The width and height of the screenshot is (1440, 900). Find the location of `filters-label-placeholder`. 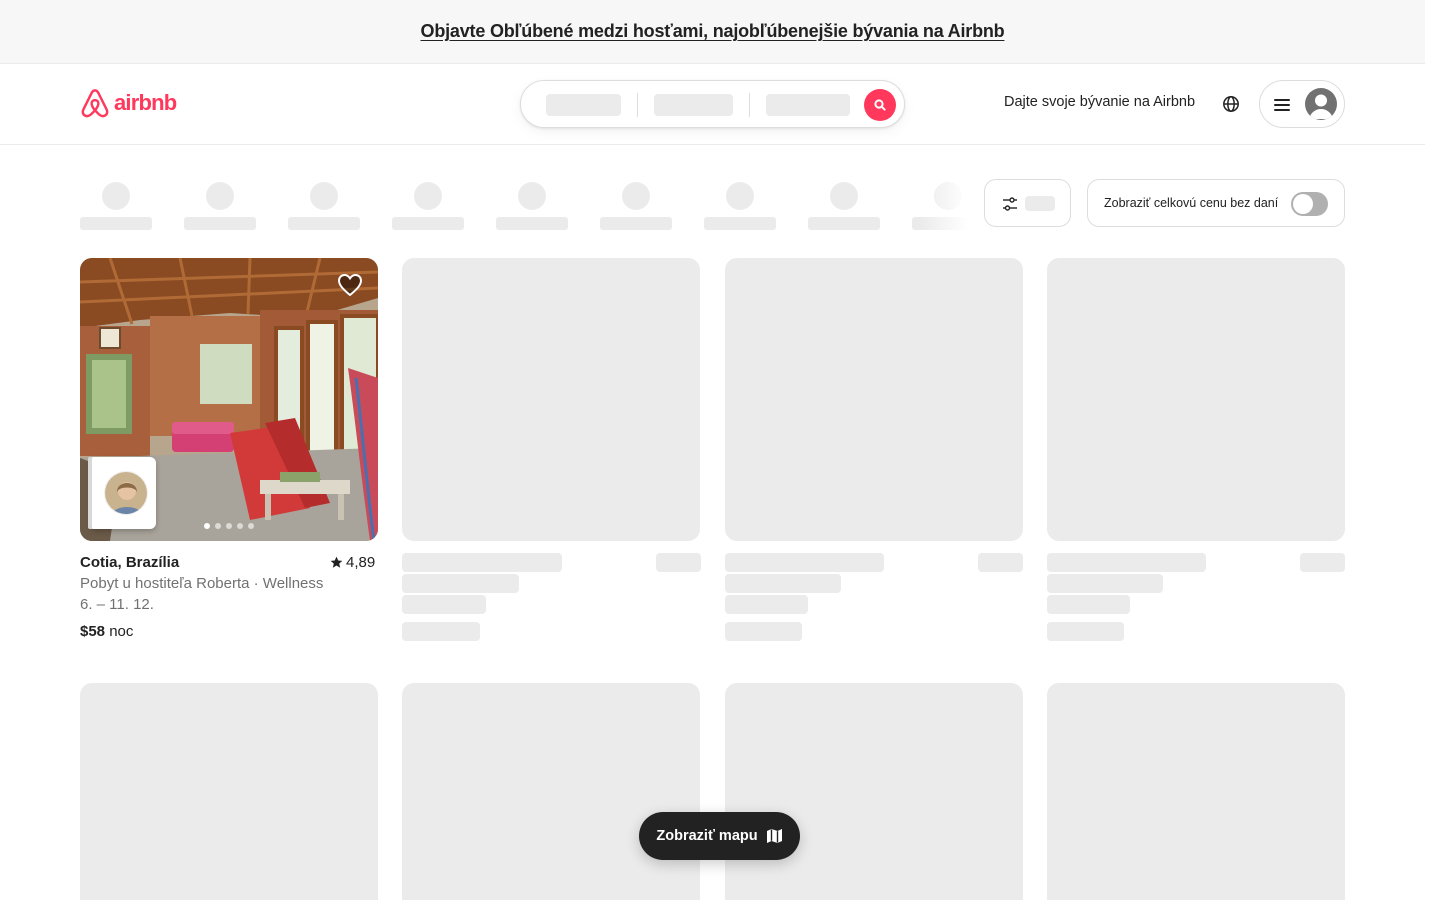

filters-label-placeholder is located at coordinates (1040, 203).